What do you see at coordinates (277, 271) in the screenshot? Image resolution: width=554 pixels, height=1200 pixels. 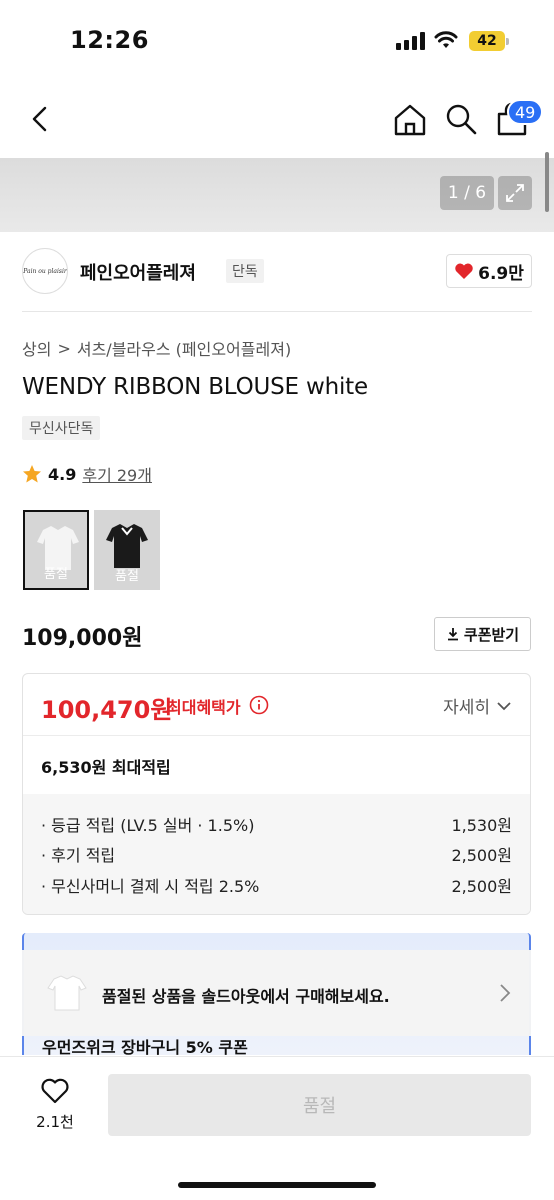 I see `brand-row: Pain ou plaisir 페인오어플레져 단독 6.9만` at bounding box center [277, 271].